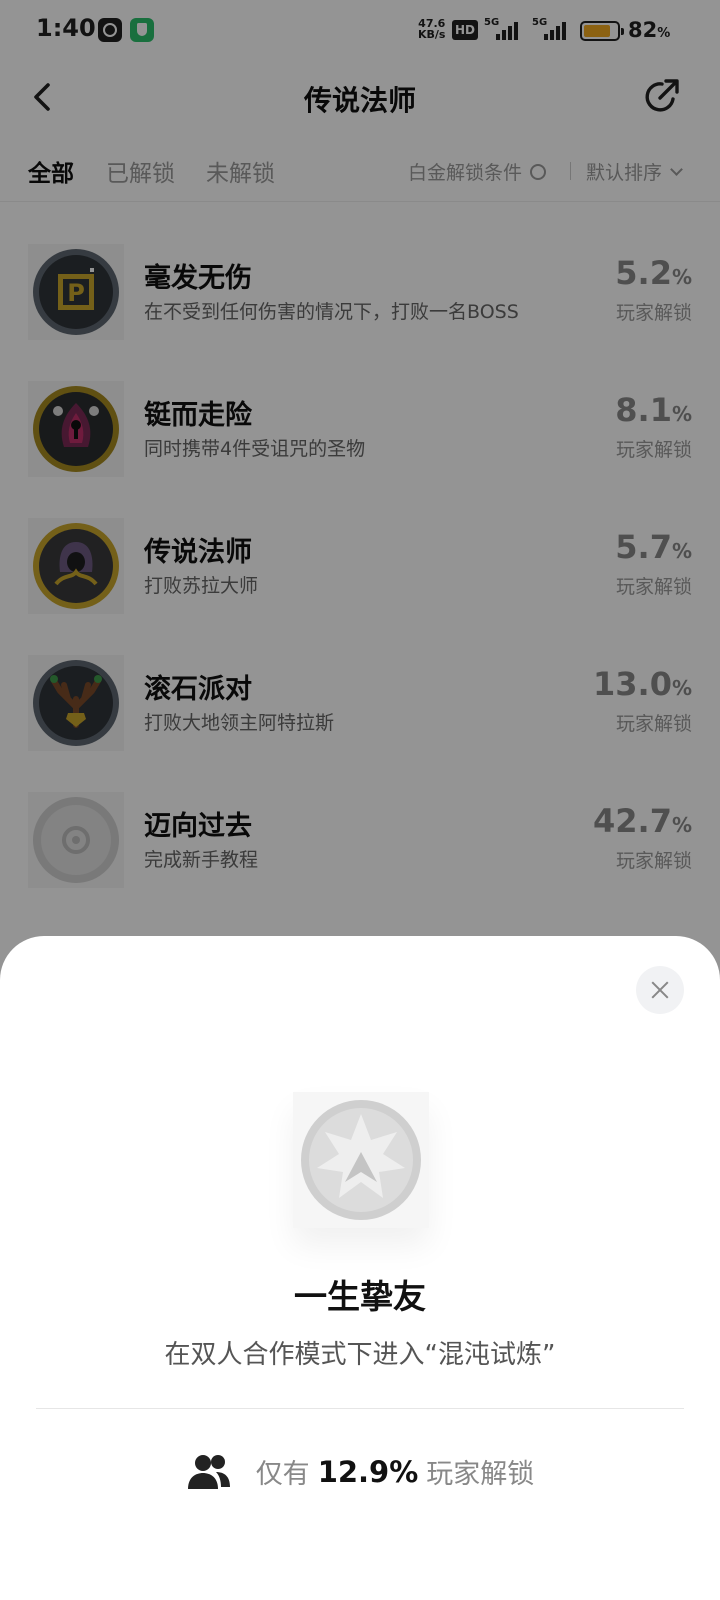 Image resolution: width=720 pixels, height=1600 pixels. I want to click on gray-star-burst-icon, so click(361, 1160).